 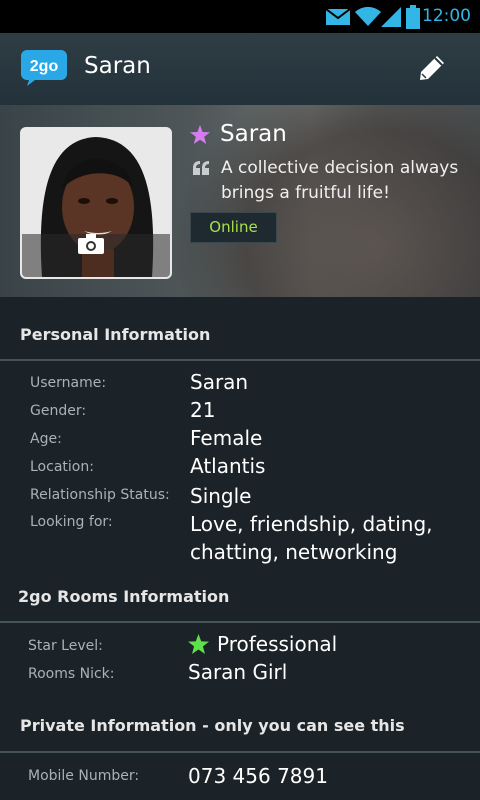 I want to click on logo-text: 2go, so click(x=44, y=66).